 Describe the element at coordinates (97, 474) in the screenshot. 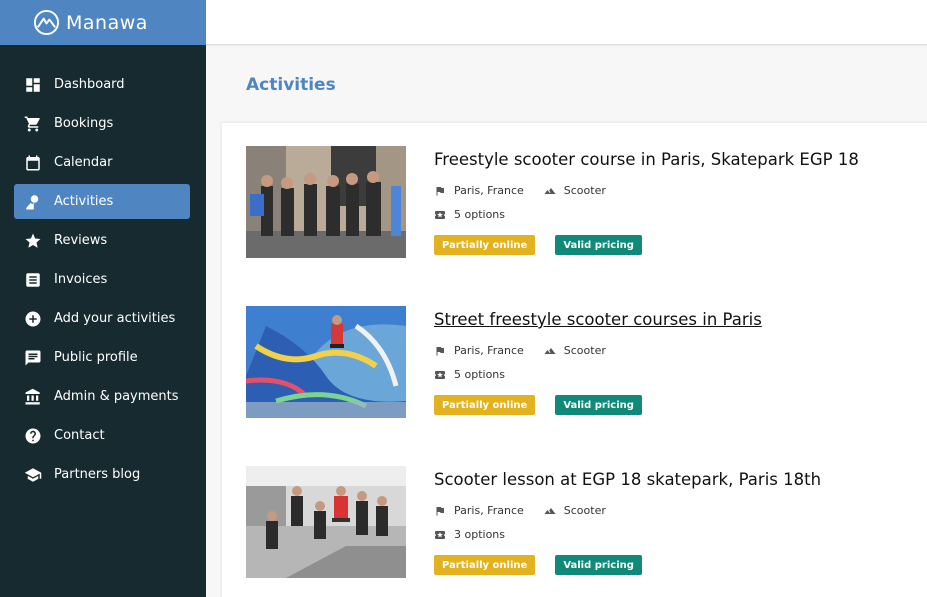

I see `sidebar-item-label: Partners blog` at that location.